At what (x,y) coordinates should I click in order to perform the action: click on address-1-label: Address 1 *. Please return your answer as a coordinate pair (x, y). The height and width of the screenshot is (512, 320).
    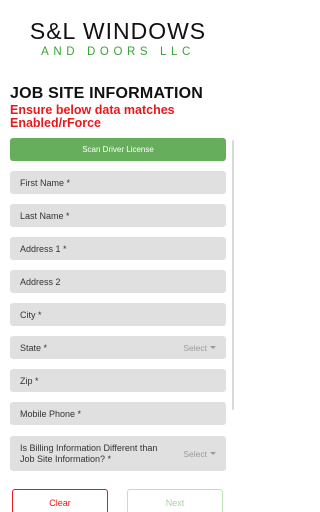
    Looking at the image, I should click on (43, 248).